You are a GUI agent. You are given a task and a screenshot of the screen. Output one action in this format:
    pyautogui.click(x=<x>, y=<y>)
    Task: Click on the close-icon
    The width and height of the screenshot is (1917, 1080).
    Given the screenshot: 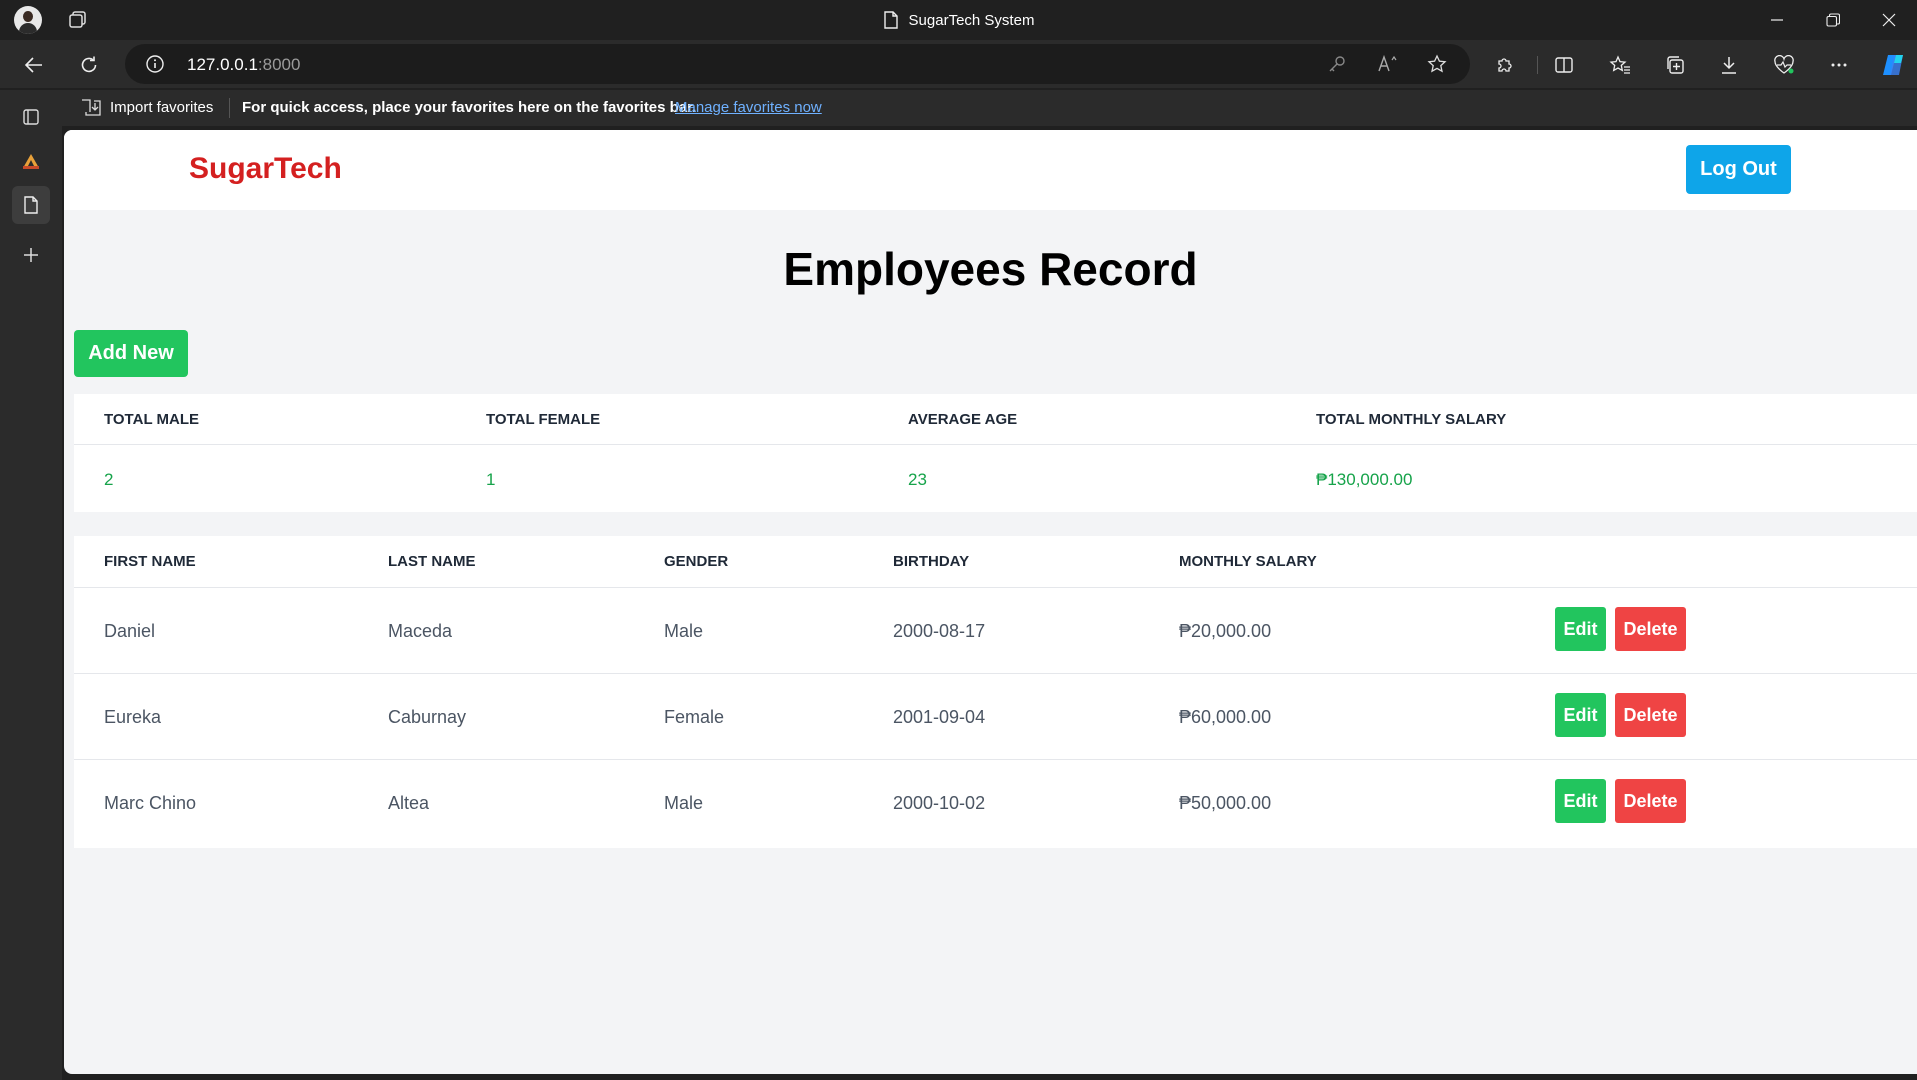 What is the action you would take?
    pyautogui.click(x=1889, y=20)
    